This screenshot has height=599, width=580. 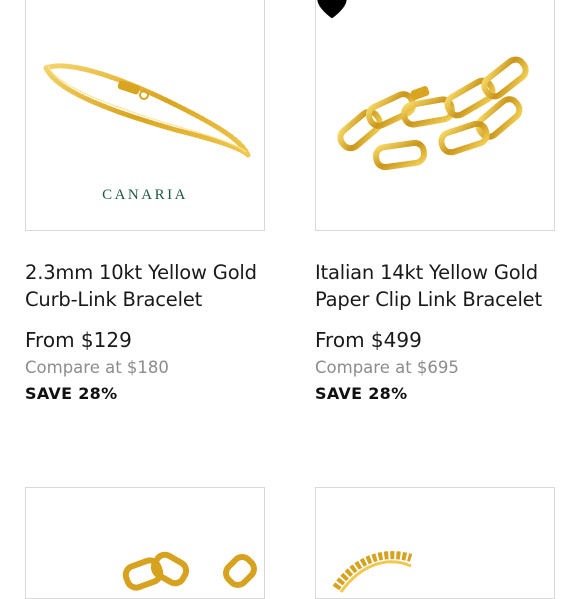 I want to click on compare-price: Compare at $695, so click(x=387, y=367).